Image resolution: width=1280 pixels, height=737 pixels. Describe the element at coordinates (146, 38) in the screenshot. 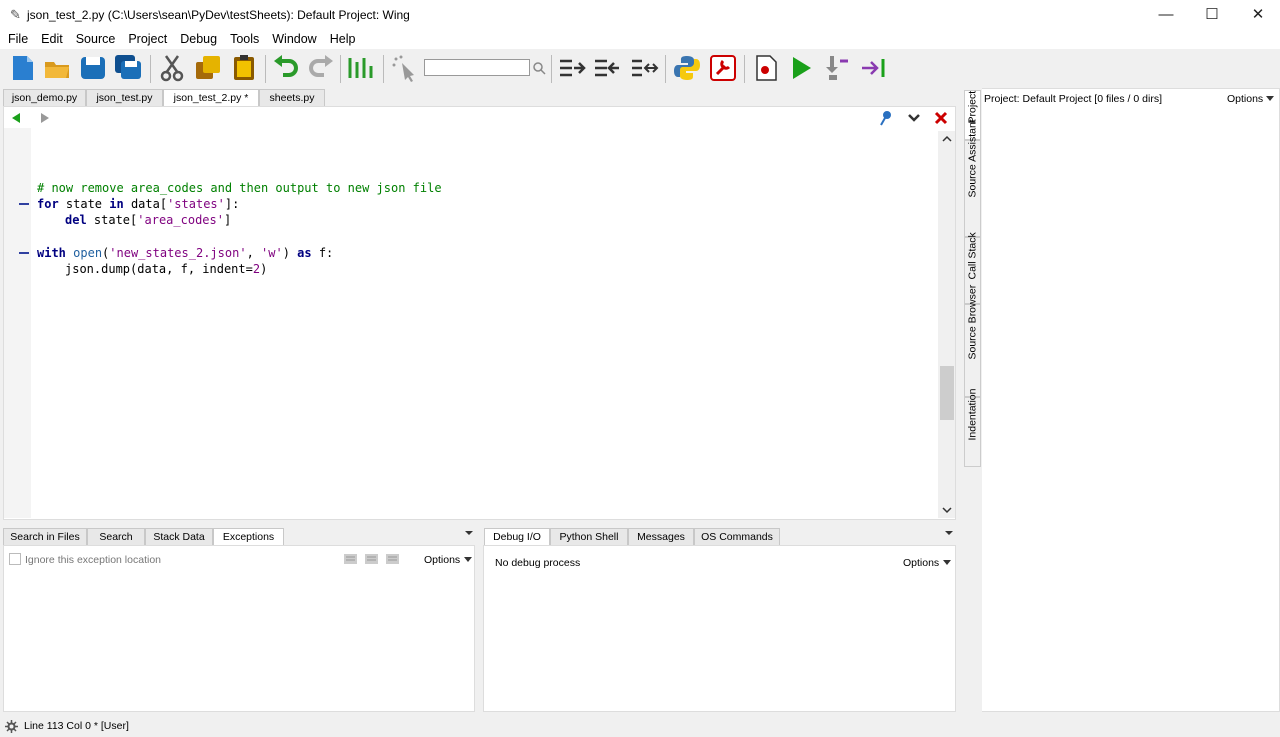

I see `menu-project: Project` at that location.